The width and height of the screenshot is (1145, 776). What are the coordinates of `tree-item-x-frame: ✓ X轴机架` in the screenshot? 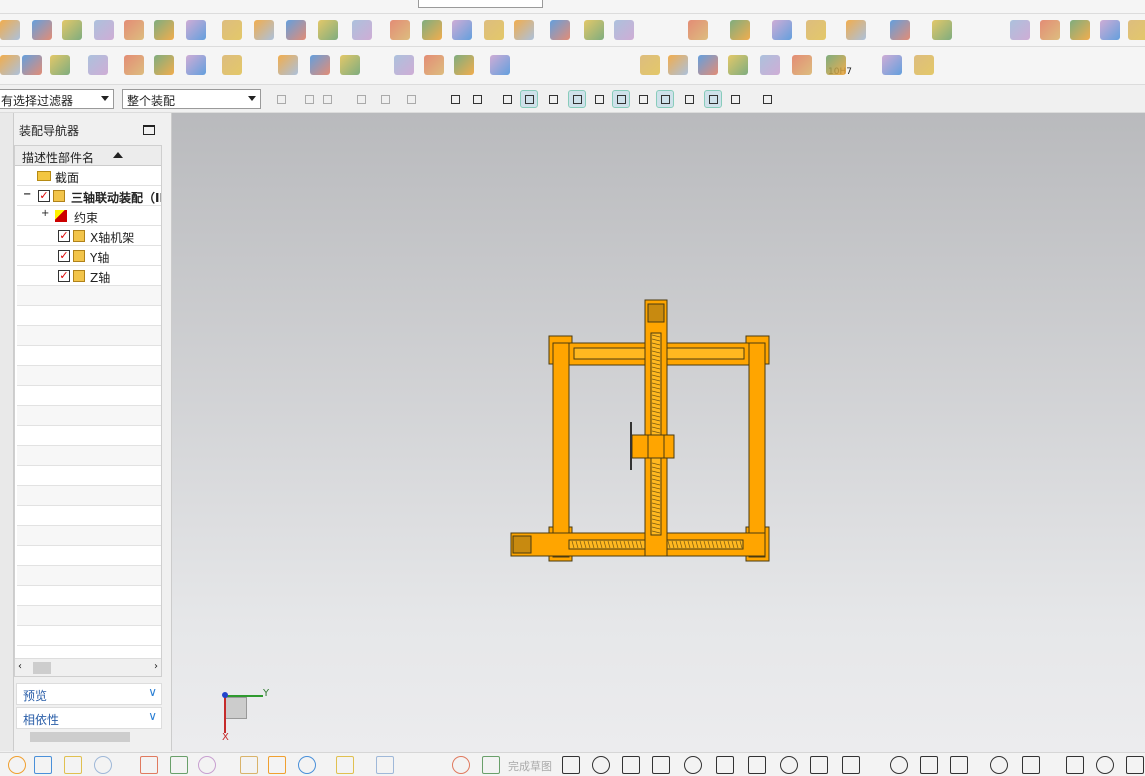 It's located at (89, 236).